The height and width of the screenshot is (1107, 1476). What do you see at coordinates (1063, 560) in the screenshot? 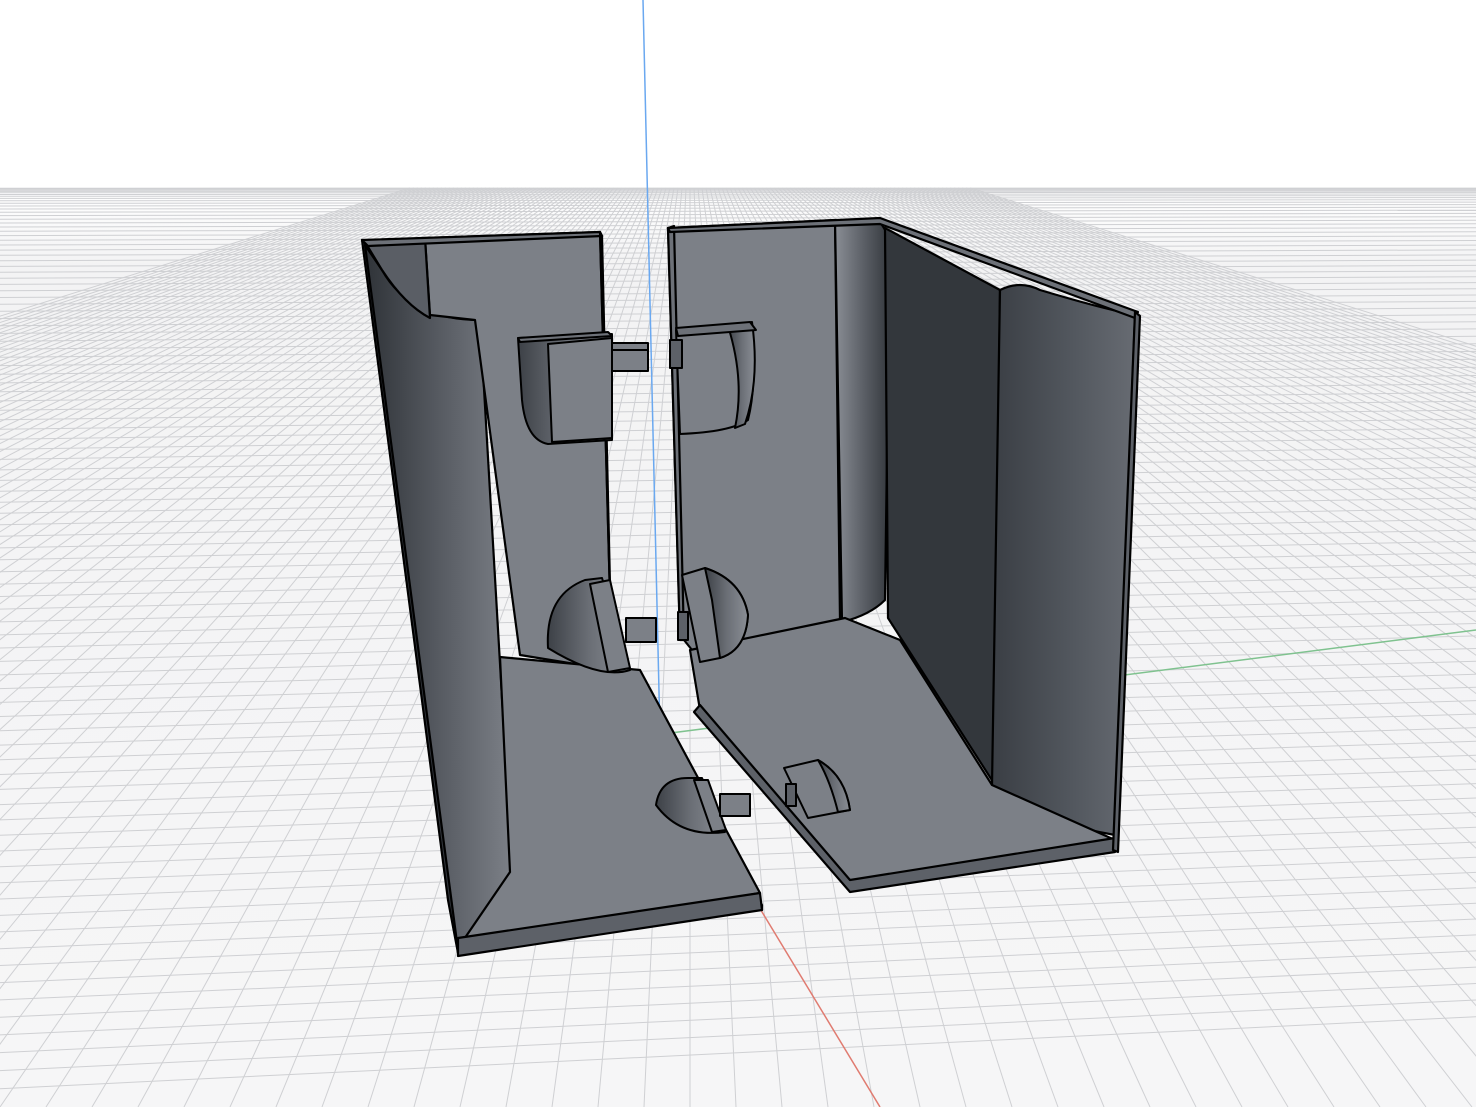
I see `right-shell-curved-wall` at bounding box center [1063, 560].